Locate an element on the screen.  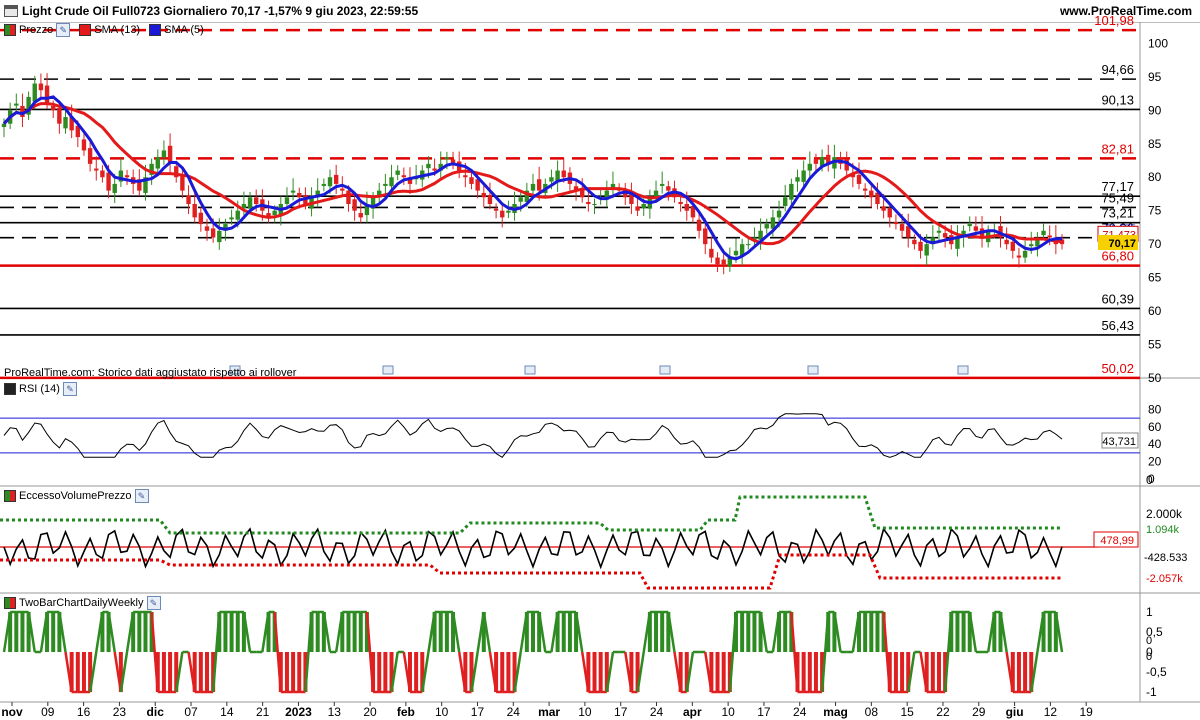
legend-sma13-label: SMA (13) is located at coordinates (117, 30).